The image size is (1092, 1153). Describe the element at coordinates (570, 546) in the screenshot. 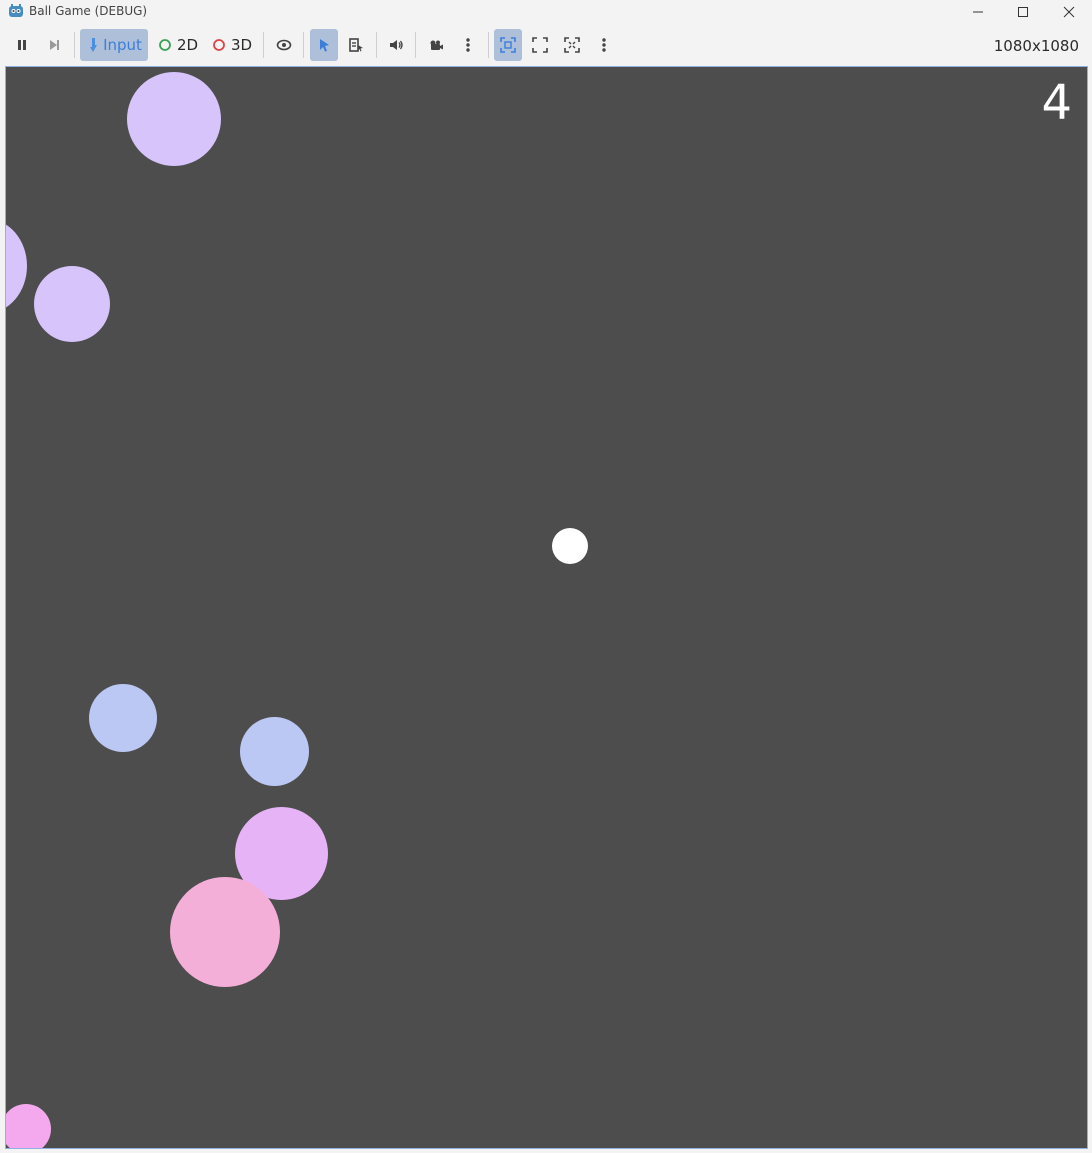

I see `player-ball` at that location.